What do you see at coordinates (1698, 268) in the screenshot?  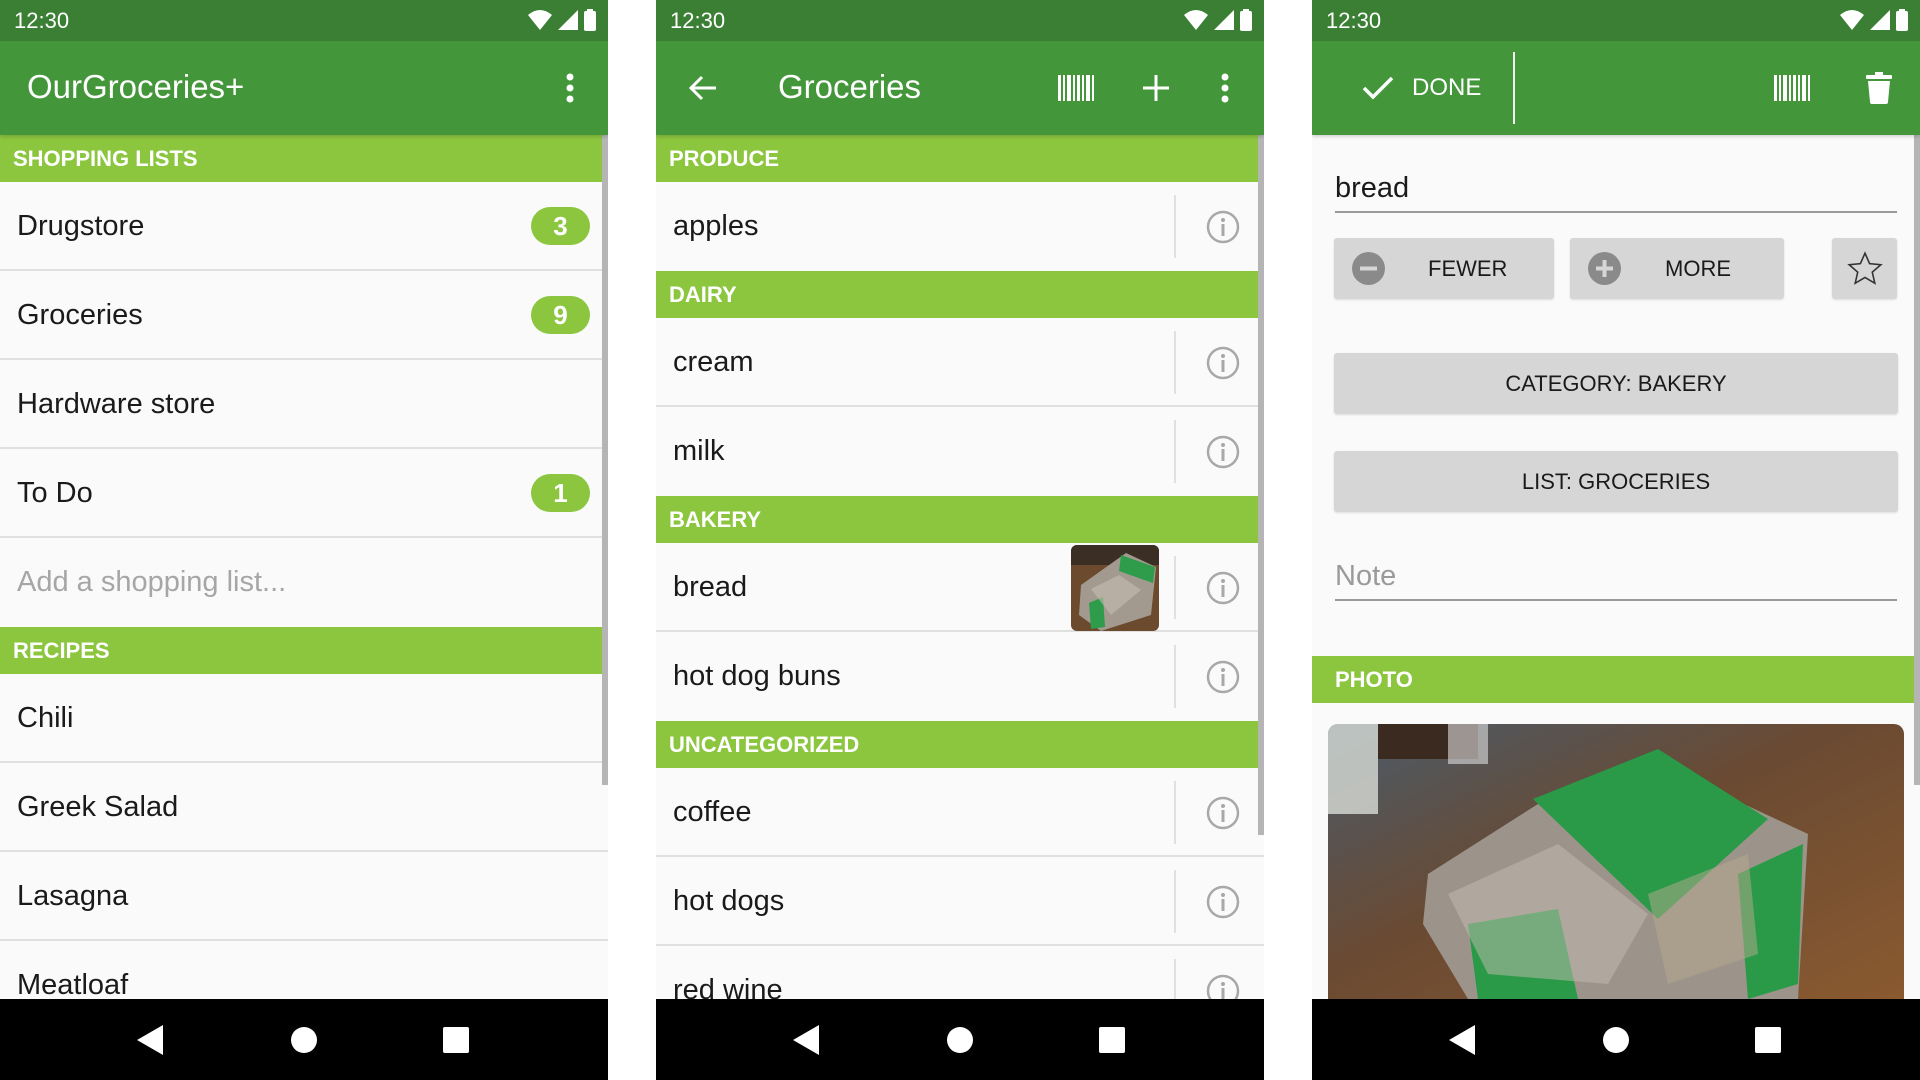 I see `more-label: MORE` at bounding box center [1698, 268].